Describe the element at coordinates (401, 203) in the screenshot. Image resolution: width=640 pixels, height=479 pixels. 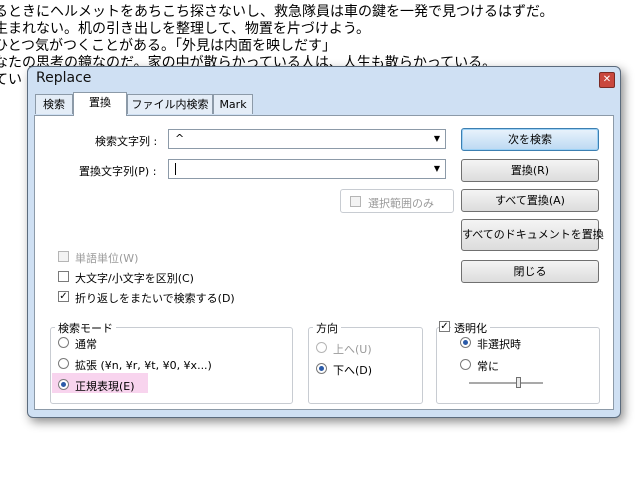
I see `in-selection-label: 選択範囲のみ` at that location.